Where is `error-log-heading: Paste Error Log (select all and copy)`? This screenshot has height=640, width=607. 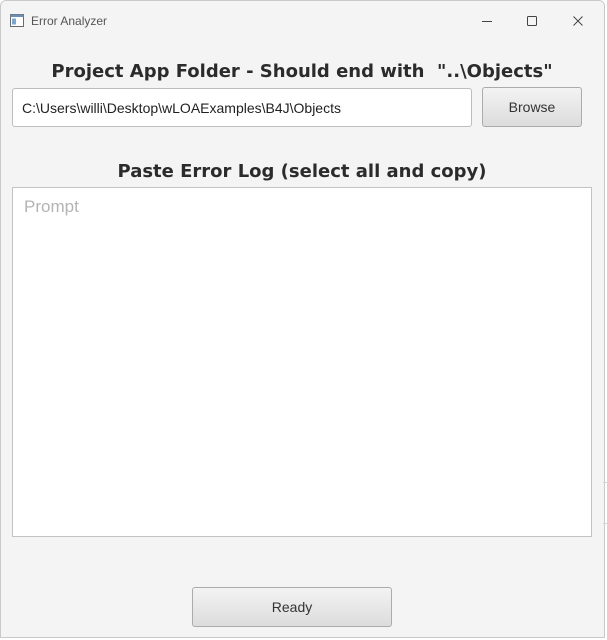
error-log-heading: Paste Error Log (select all and copy) is located at coordinates (302, 171).